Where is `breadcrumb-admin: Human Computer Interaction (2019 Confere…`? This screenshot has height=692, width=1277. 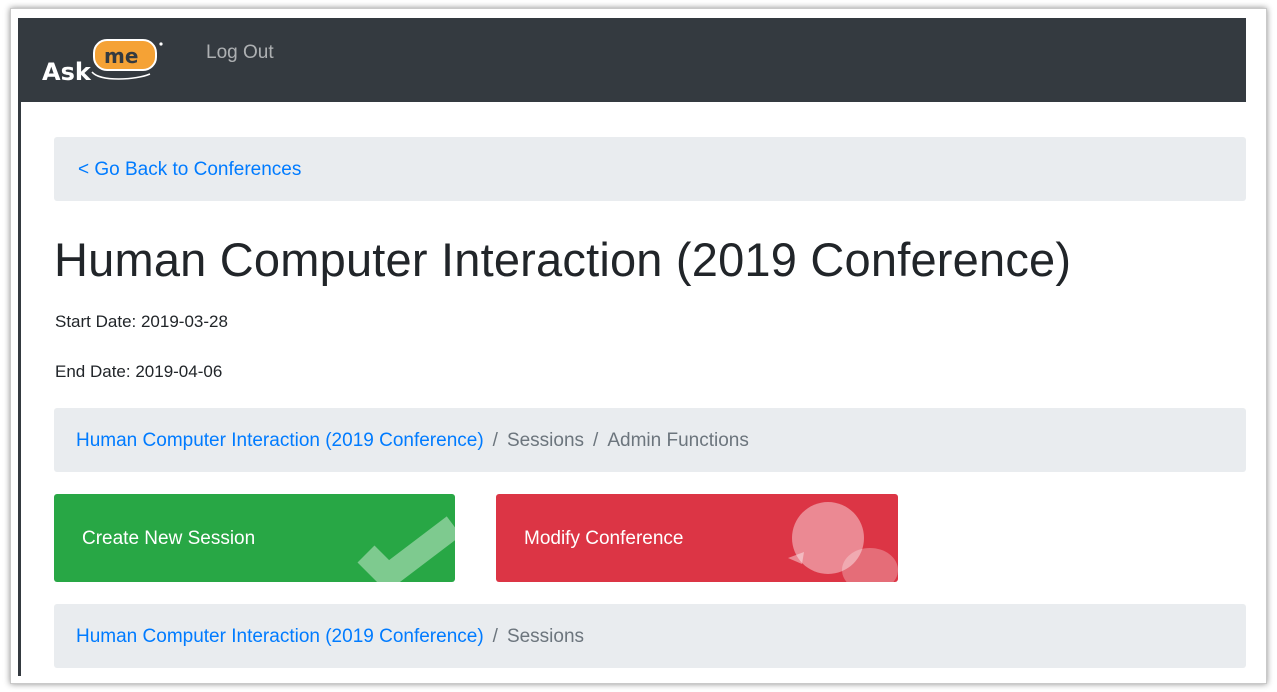 breadcrumb-admin: Human Computer Interaction (2019 Confere… is located at coordinates (650, 440).